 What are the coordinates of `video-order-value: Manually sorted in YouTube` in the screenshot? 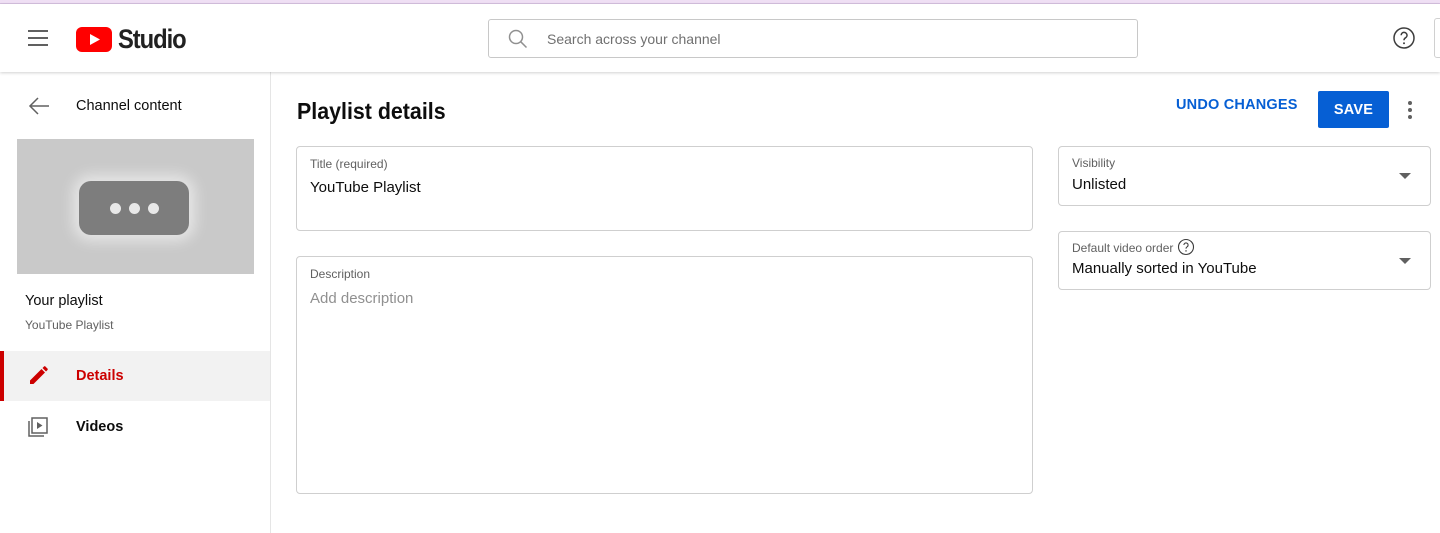 It's located at (1164, 268).